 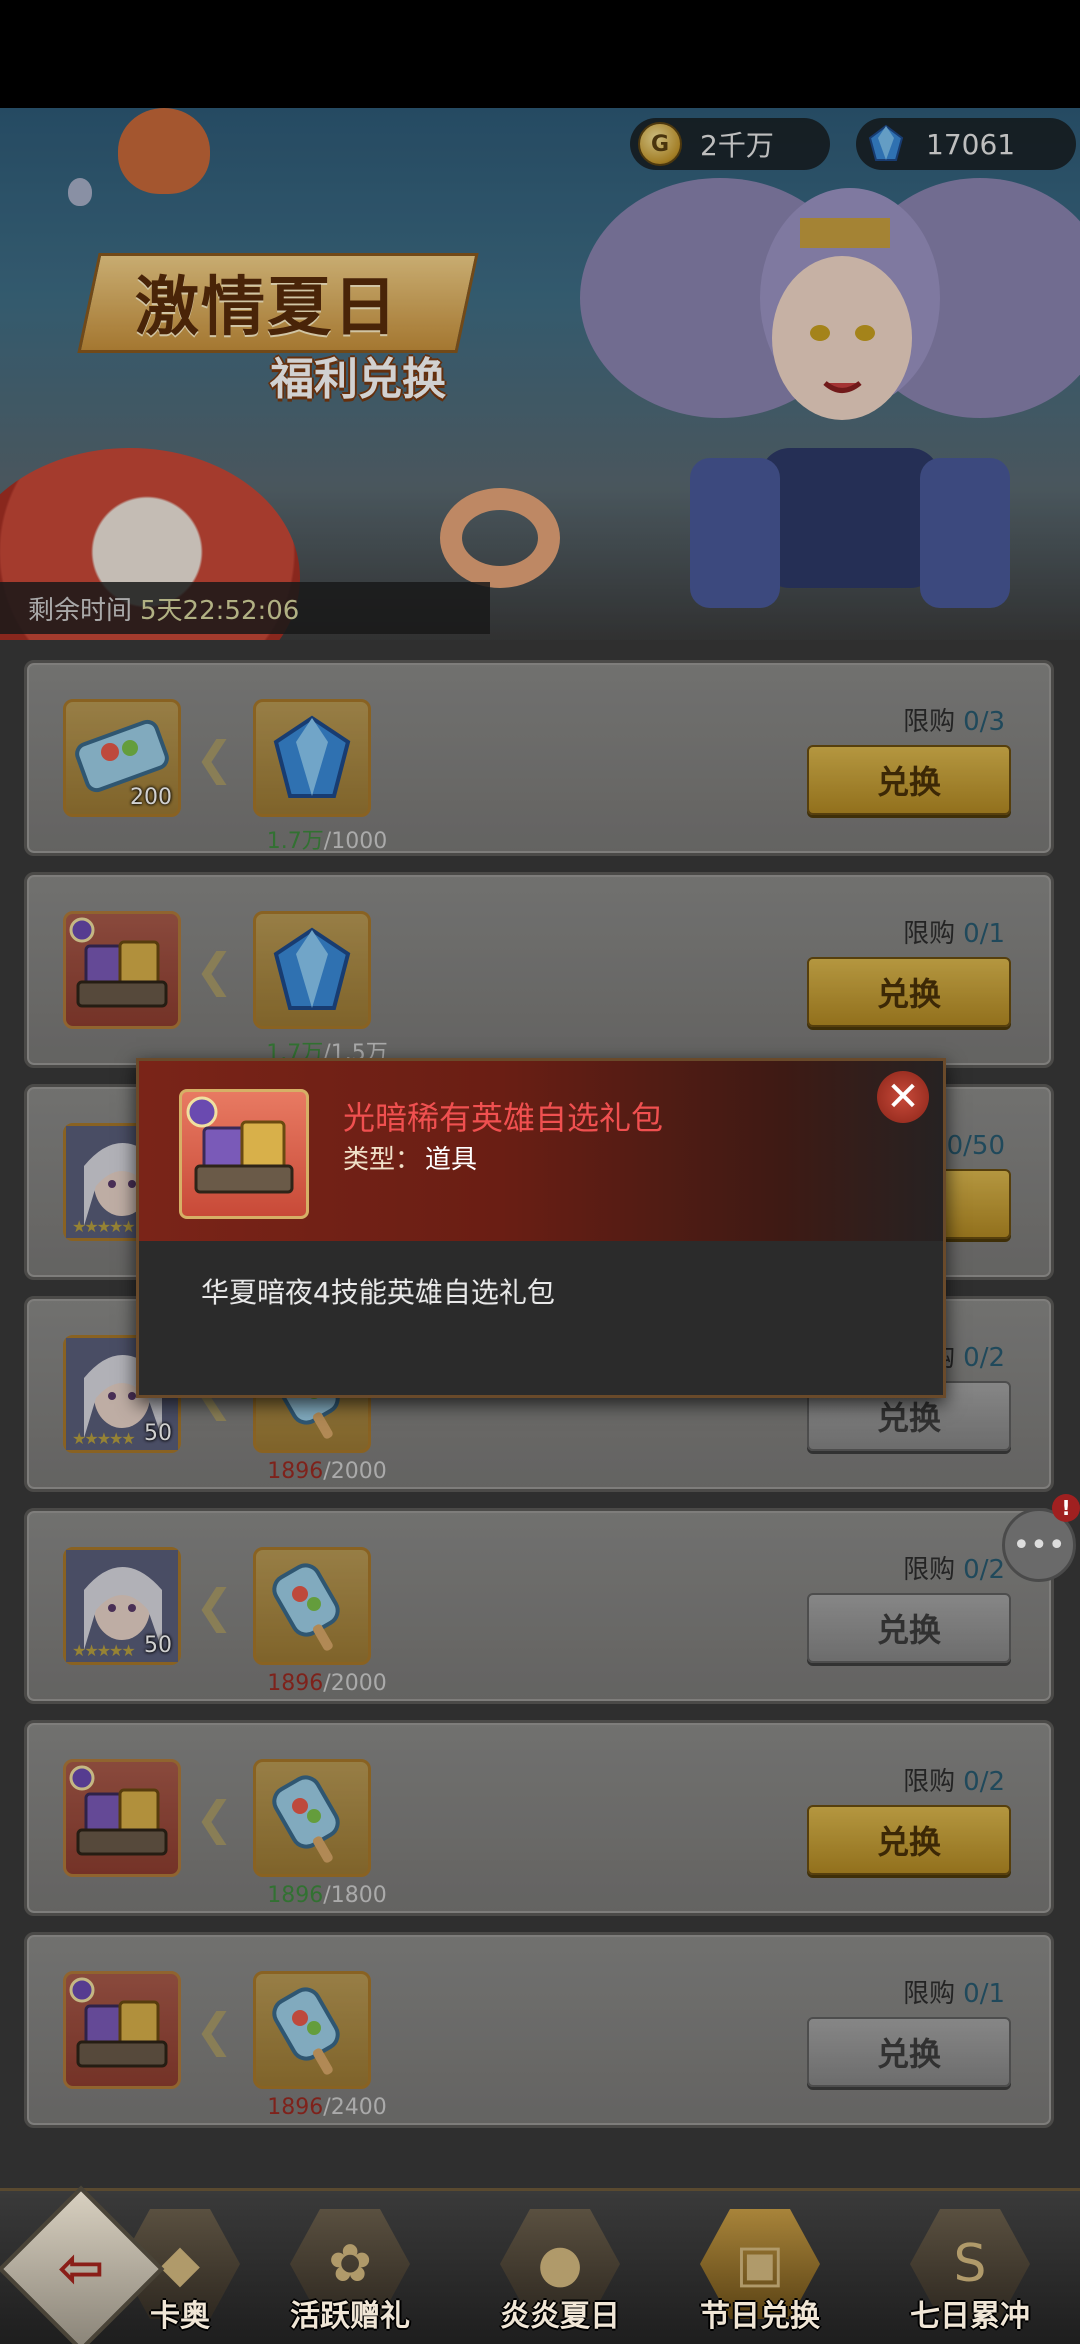 I want to click on popup-item-name: 光暗稀有英雄自选礼包, so click(x=503, y=1118).